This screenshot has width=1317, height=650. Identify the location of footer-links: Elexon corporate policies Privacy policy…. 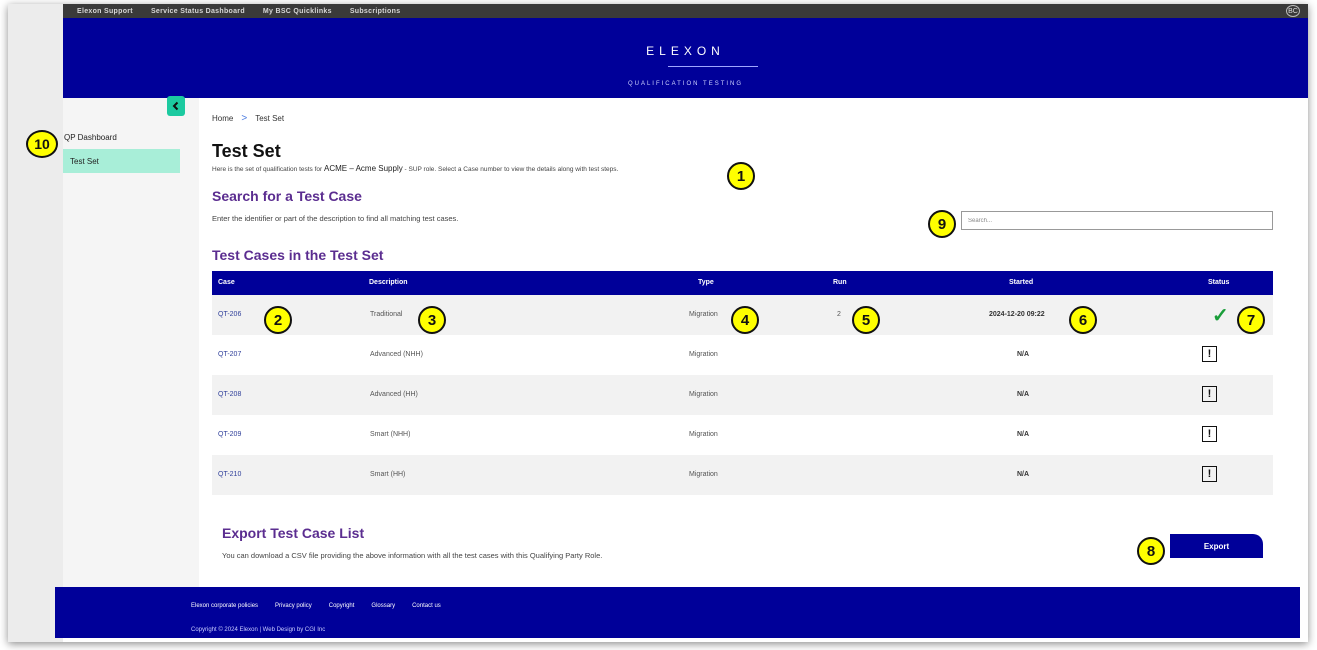
(316, 606).